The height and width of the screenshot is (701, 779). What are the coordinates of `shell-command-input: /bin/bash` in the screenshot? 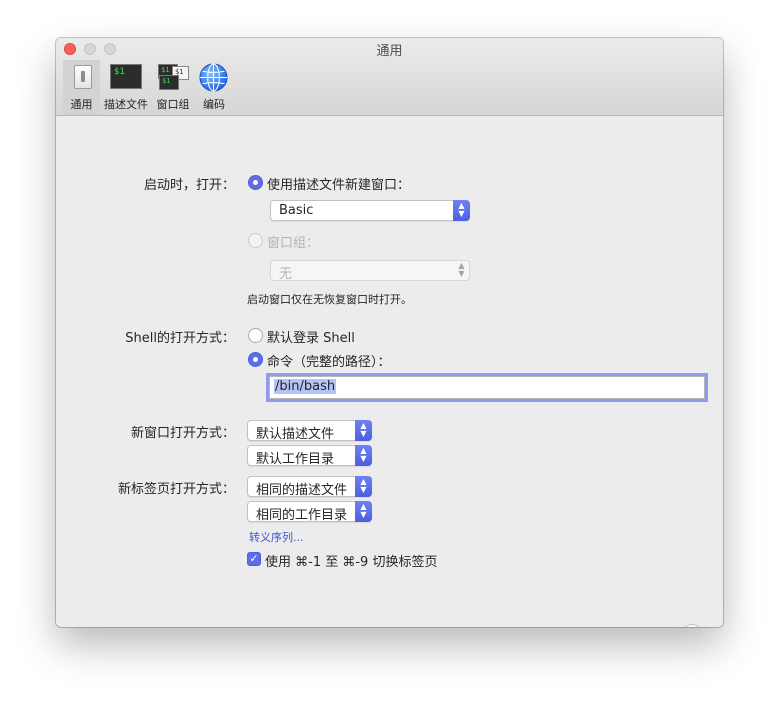 It's located at (487, 387).